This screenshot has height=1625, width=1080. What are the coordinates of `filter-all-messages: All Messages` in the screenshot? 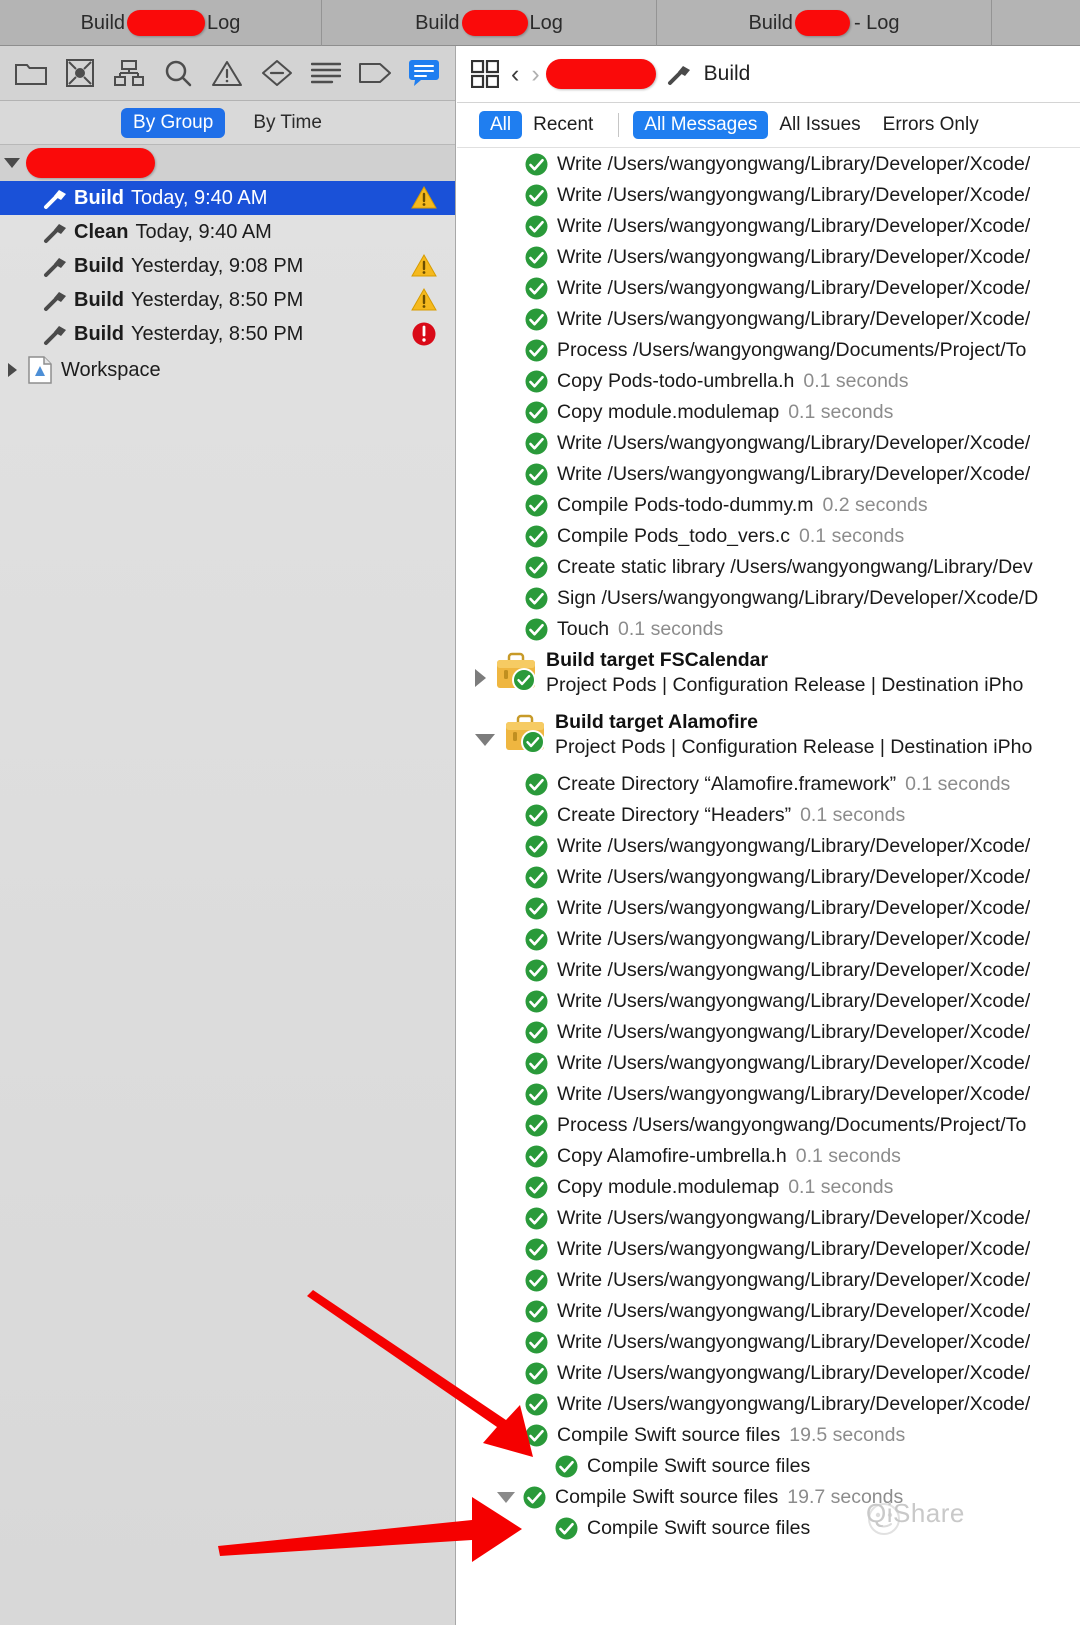 It's located at (701, 125).